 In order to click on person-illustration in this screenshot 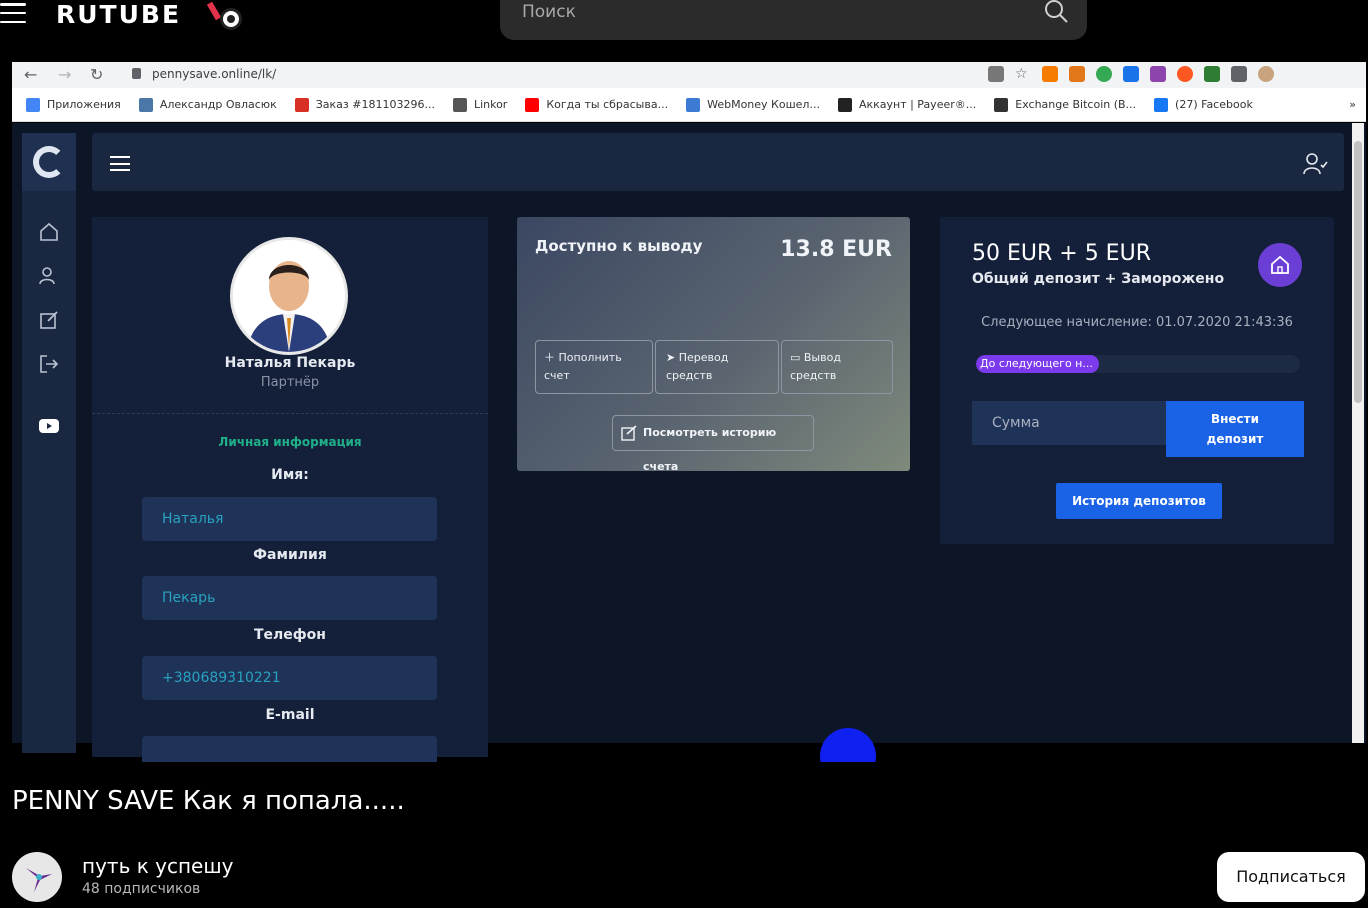, I will do `click(289, 296)`.